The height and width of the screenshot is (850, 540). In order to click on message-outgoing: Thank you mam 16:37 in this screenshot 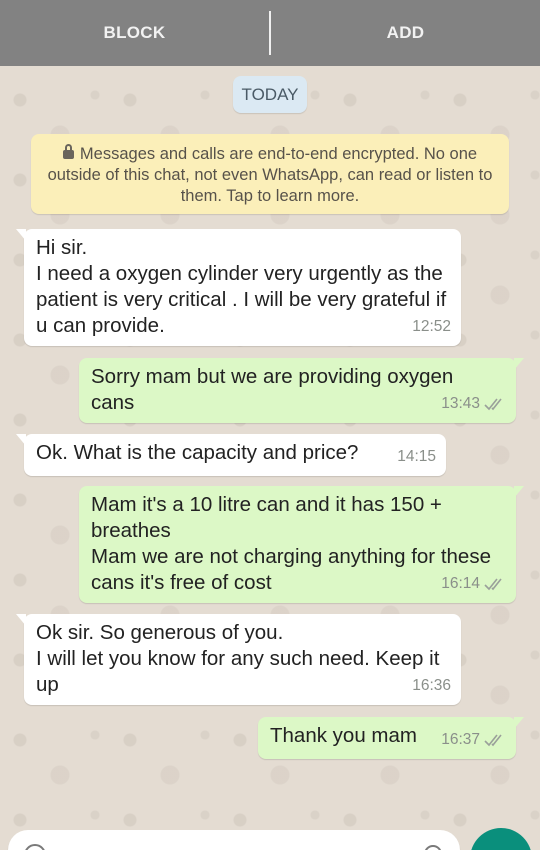, I will do `click(391, 738)`.